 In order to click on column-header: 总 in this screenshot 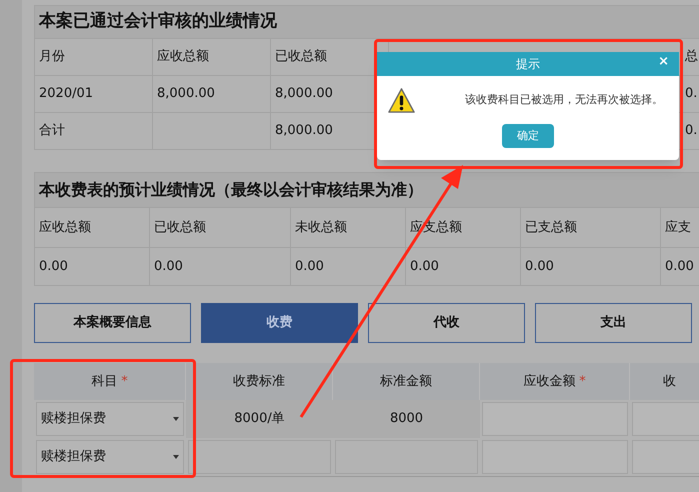, I will do `click(691, 57)`.